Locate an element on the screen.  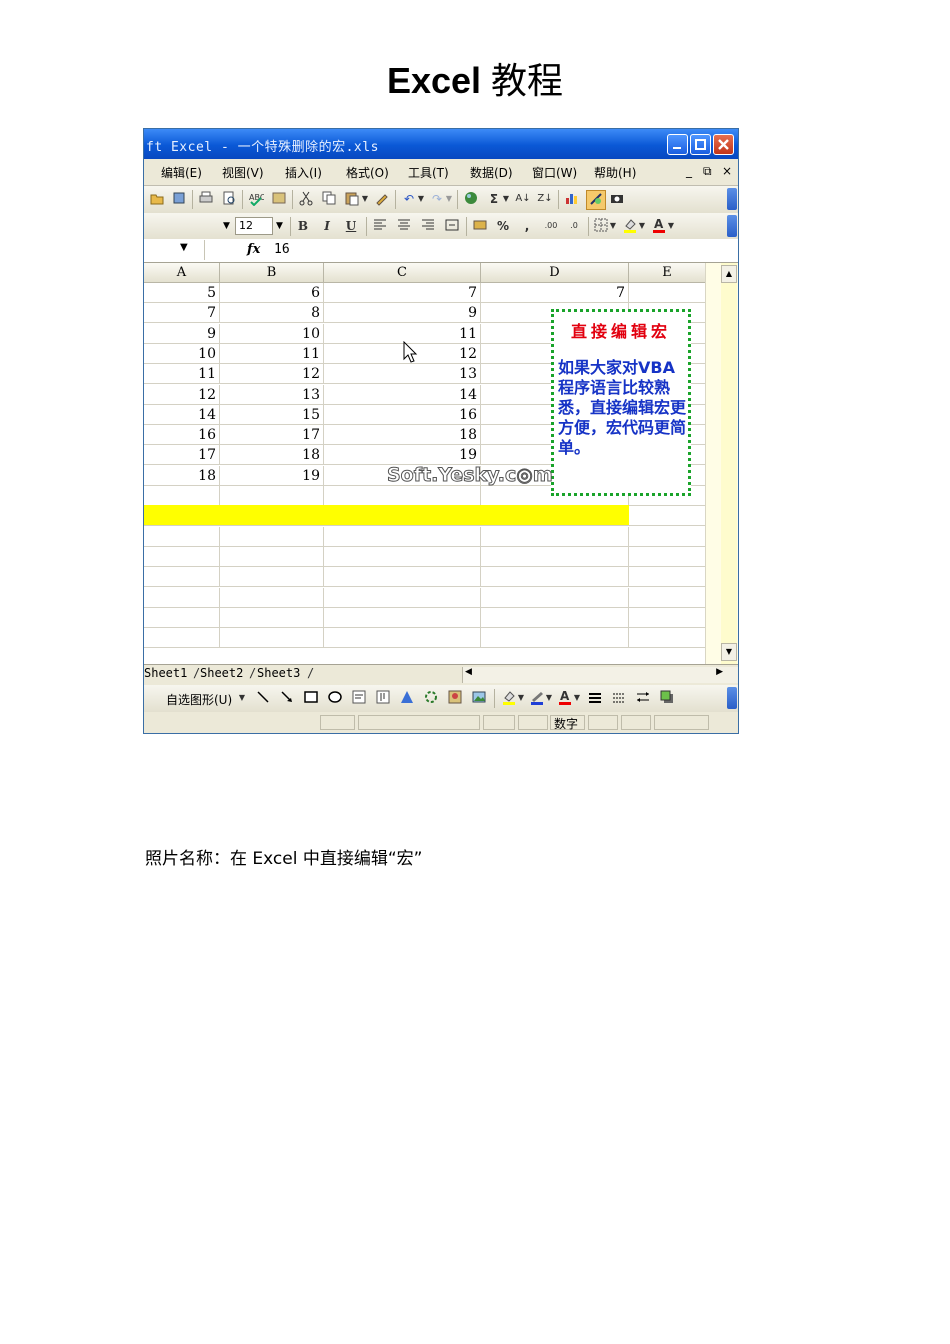
mdi-minimize-button: _ is located at coordinates (689, 171).